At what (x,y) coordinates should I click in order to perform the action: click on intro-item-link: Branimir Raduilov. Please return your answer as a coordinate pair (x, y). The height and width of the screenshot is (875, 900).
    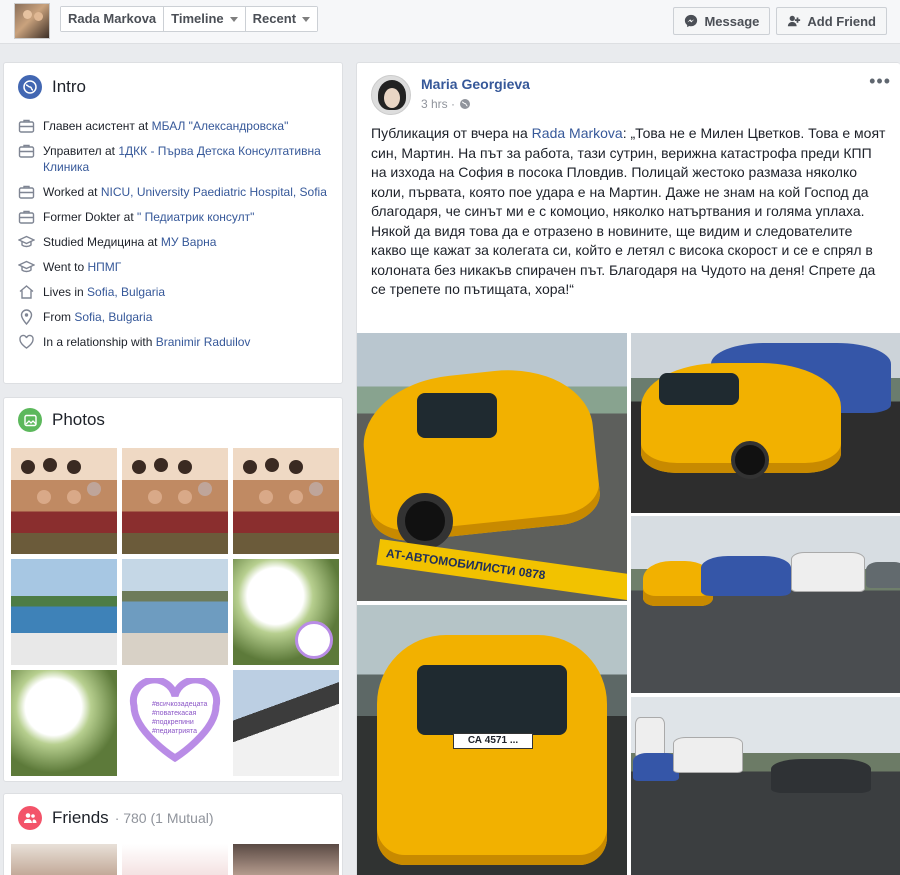
    Looking at the image, I should click on (203, 342).